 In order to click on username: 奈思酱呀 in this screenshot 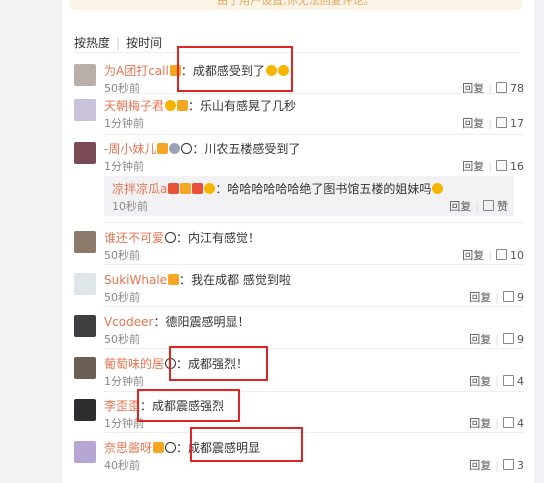, I will do `click(128, 448)`.